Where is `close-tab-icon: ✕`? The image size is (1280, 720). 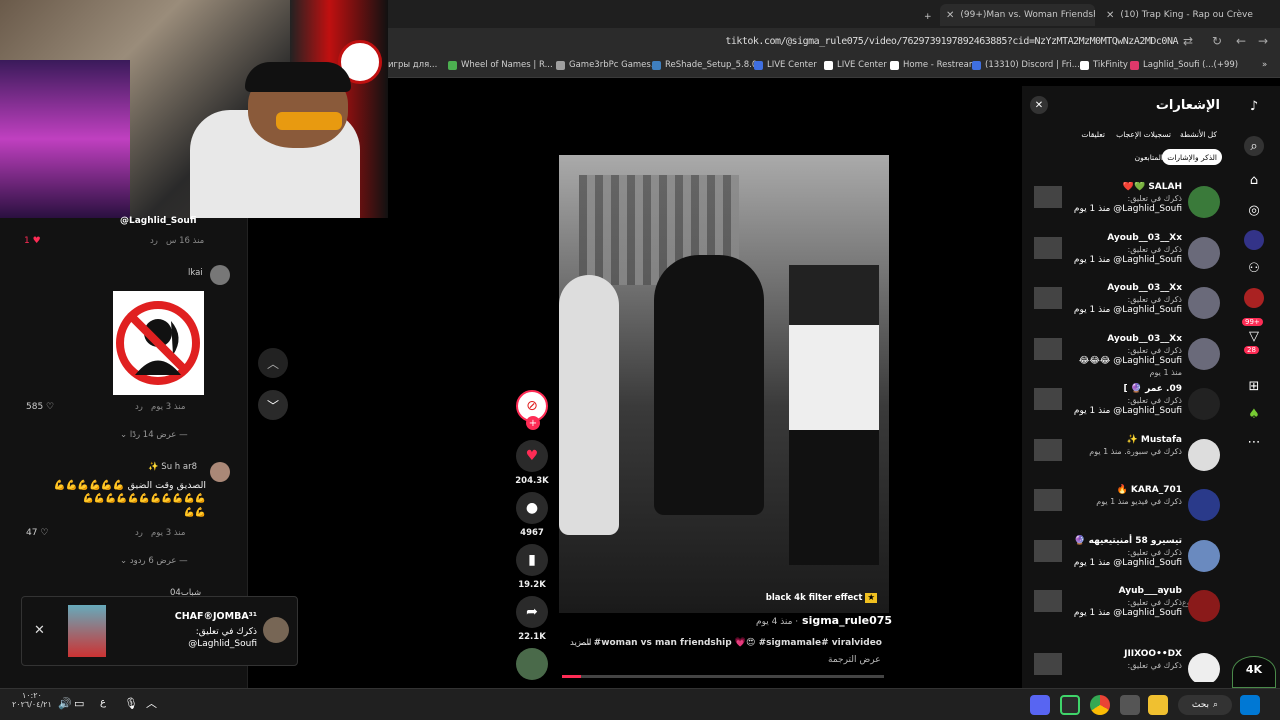
close-tab-icon: ✕ is located at coordinates (950, 15).